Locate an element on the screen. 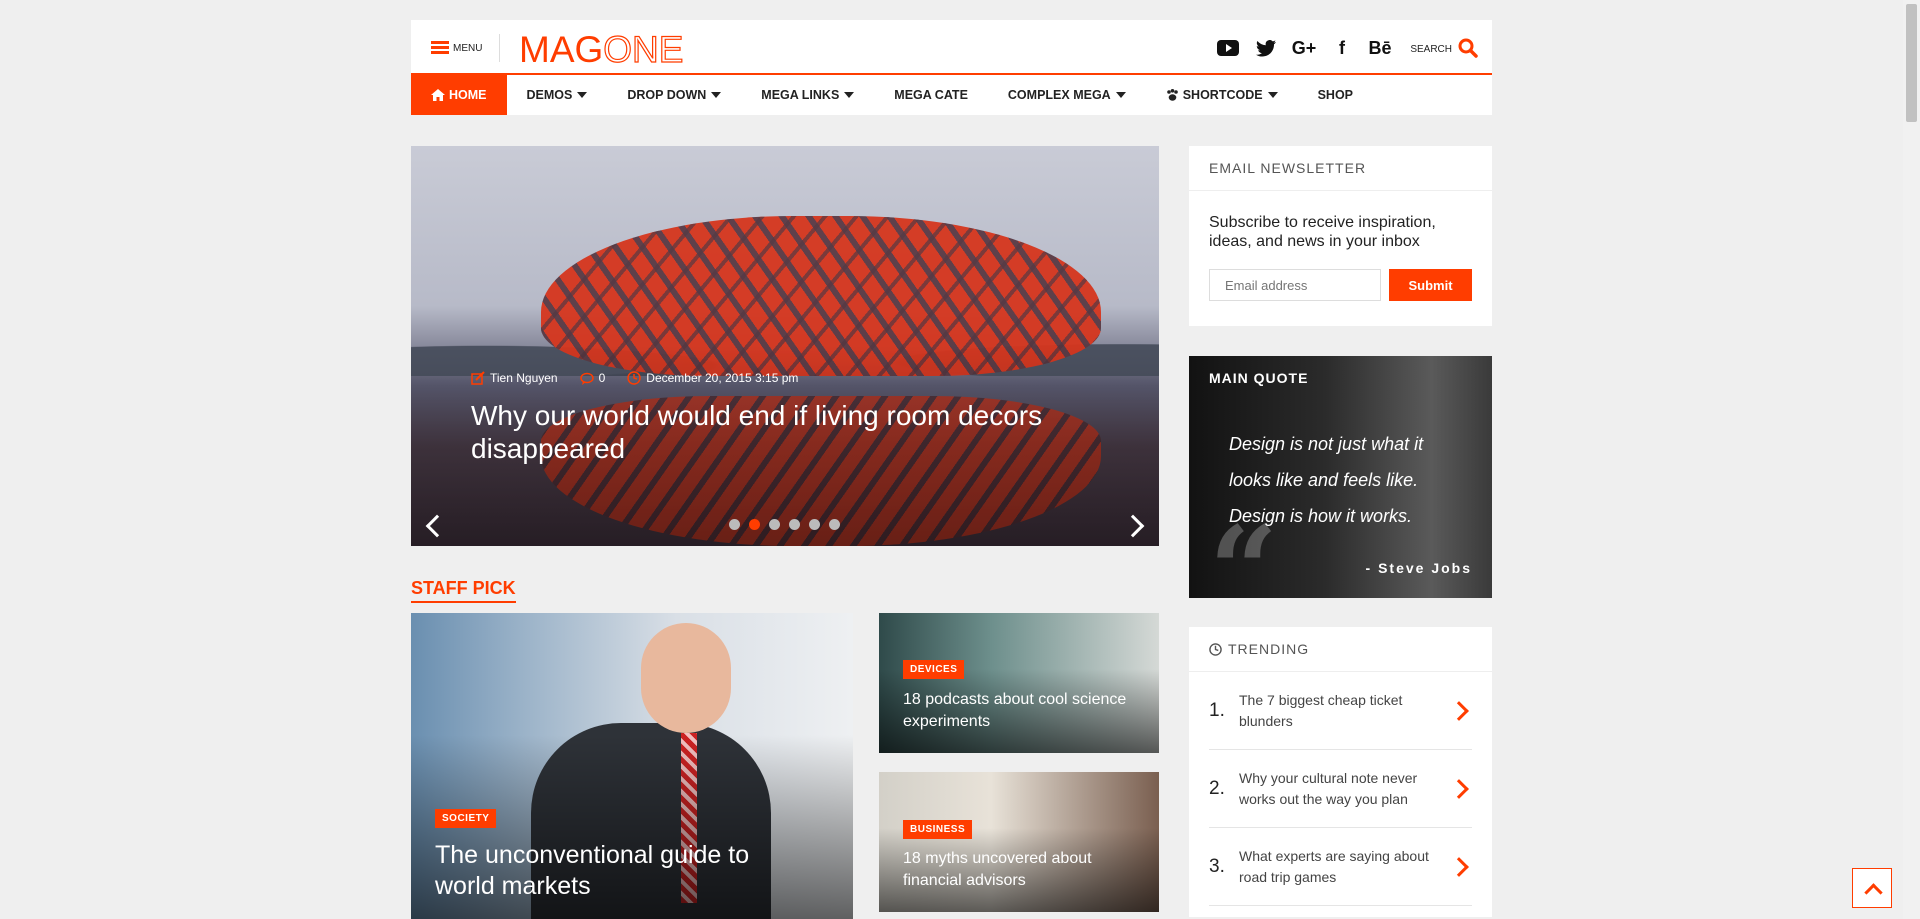 The image size is (1920, 919). twitter-icon is located at coordinates (1266, 48).